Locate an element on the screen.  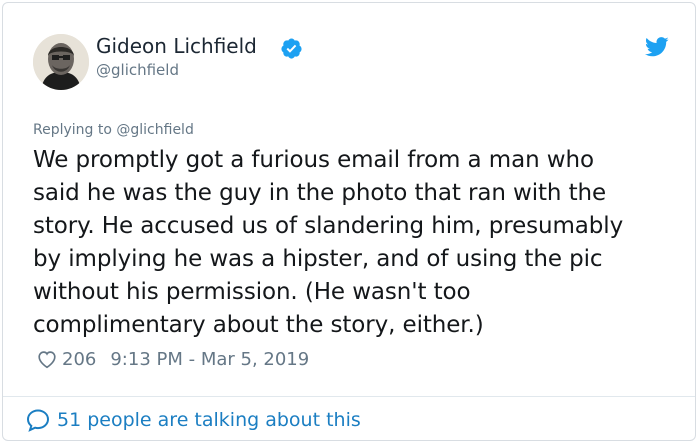
tweet-meta: 206 9:13 PM - Mar 5, 2019 is located at coordinates (172, 359).